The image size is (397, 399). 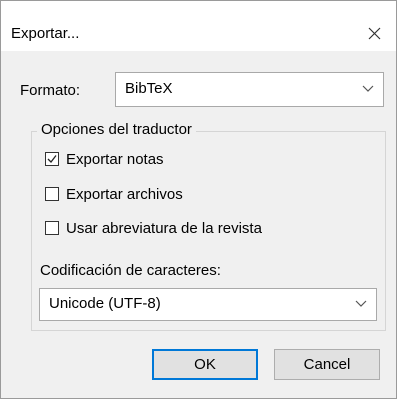 What do you see at coordinates (50, 90) in the screenshot?
I see `format-label: Formato:` at bounding box center [50, 90].